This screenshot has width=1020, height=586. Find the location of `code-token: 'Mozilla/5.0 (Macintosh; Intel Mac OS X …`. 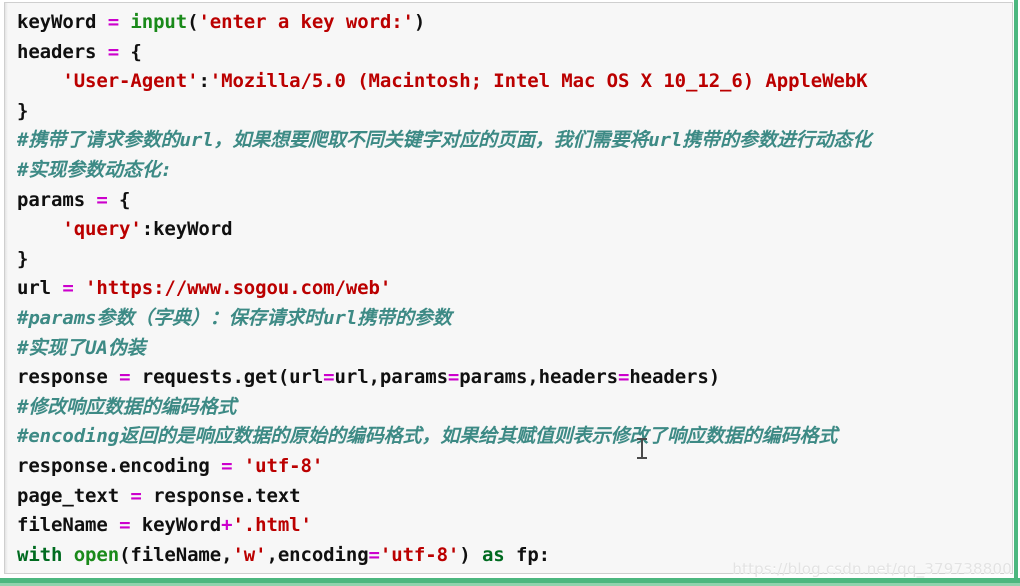

code-token: 'Mozilla/5.0 (Macintosh; Intel Mac OS X … is located at coordinates (538, 81).